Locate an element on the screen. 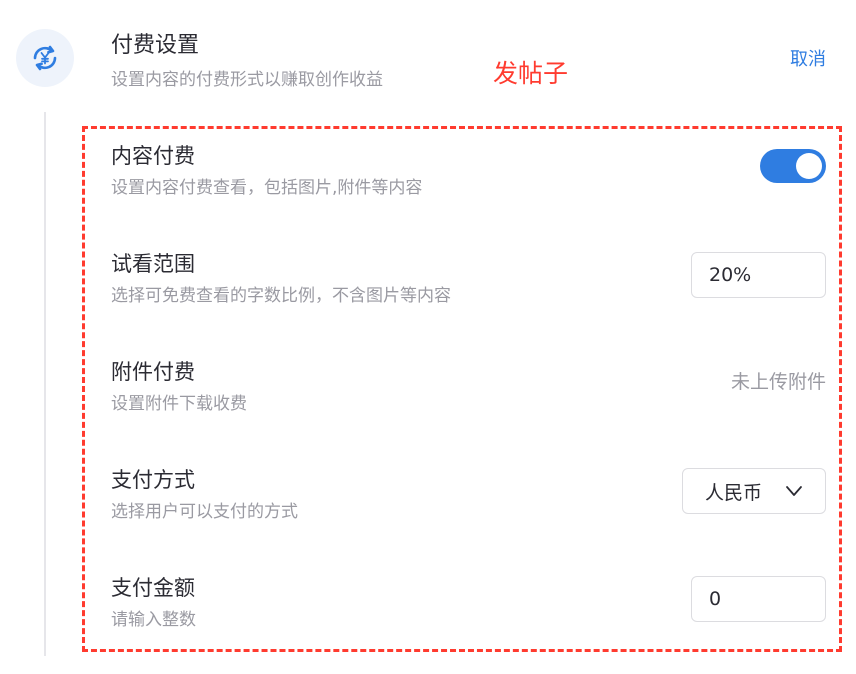  setting-title: 试看范围 is located at coordinates (153, 264).